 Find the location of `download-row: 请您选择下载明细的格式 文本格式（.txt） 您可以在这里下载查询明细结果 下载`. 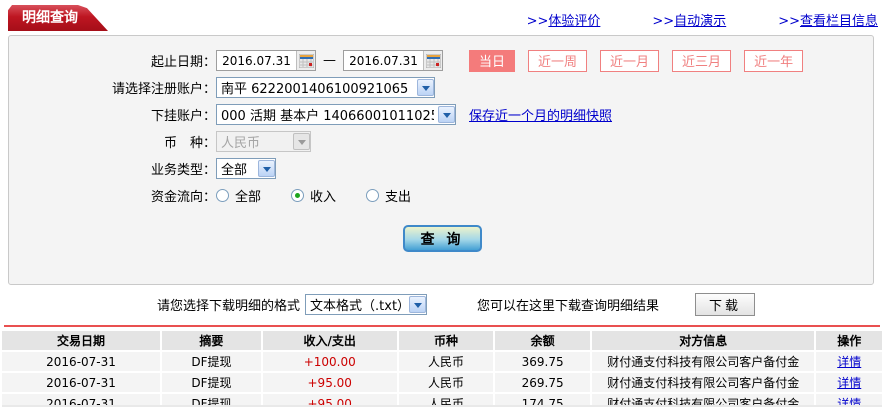

download-row: 请您选择下载明细的格式 文本格式（.txt） 您可以在这里下载查询明细结果 下载 is located at coordinates (442, 304).